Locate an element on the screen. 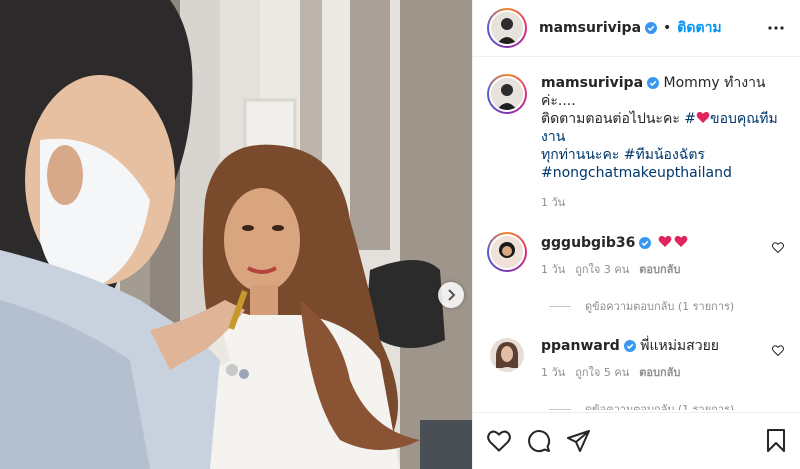 The width and height of the screenshot is (800, 469). comment-meta: 1 วัน ถูกใจ 5 คน ตอบกลับ is located at coordinates (663, 373).